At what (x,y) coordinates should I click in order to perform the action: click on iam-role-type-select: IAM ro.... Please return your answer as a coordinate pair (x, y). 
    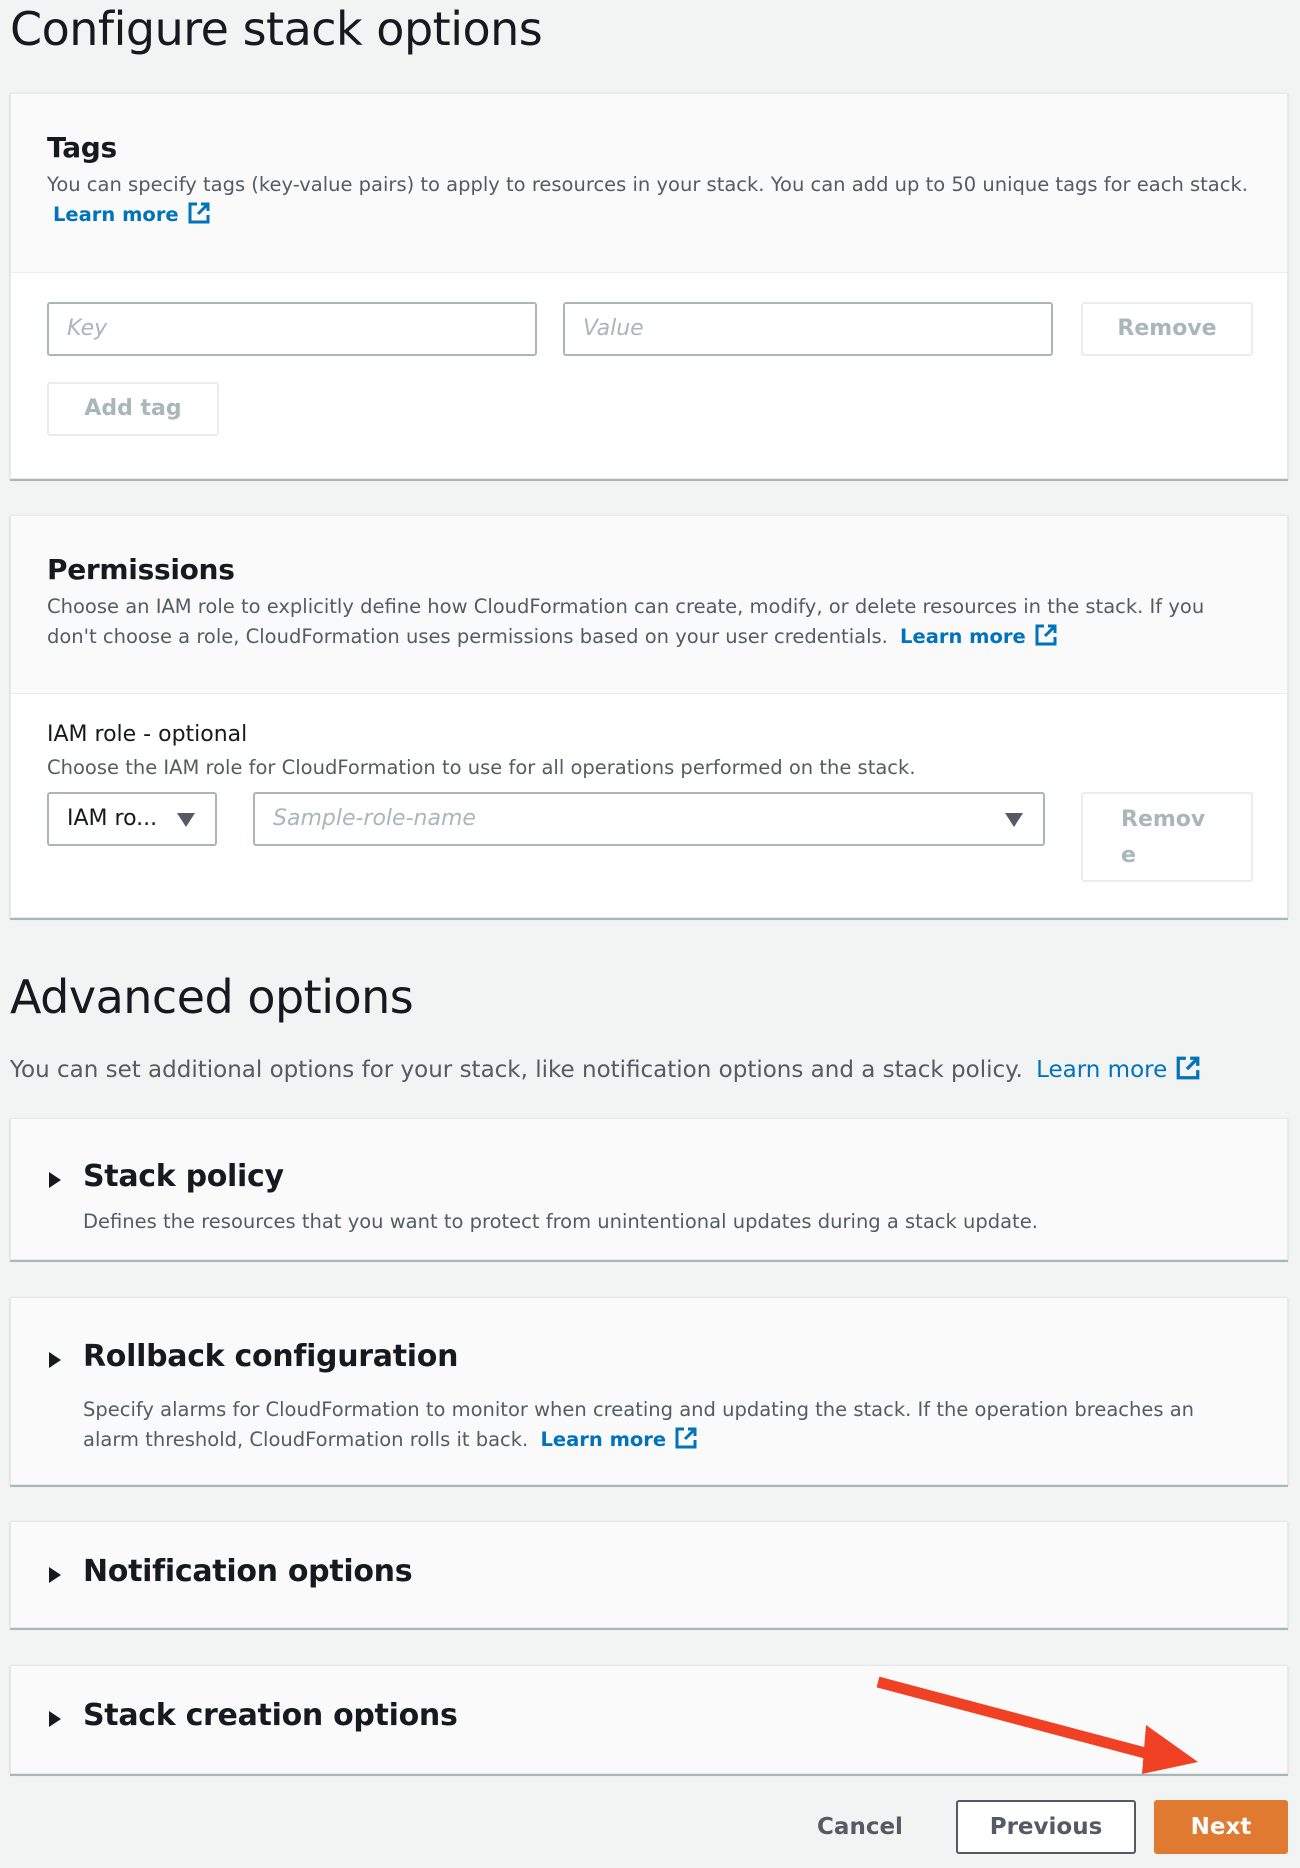
    Looking at the image, I should click on (132, 819).